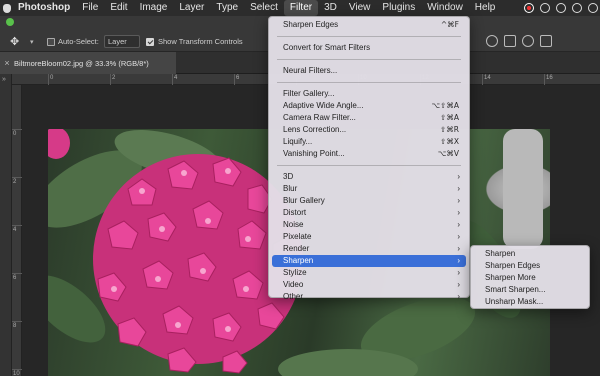  Describe the element at coordinates (485, 8) in the screenshot. I see `menu-help: Help` at that location.